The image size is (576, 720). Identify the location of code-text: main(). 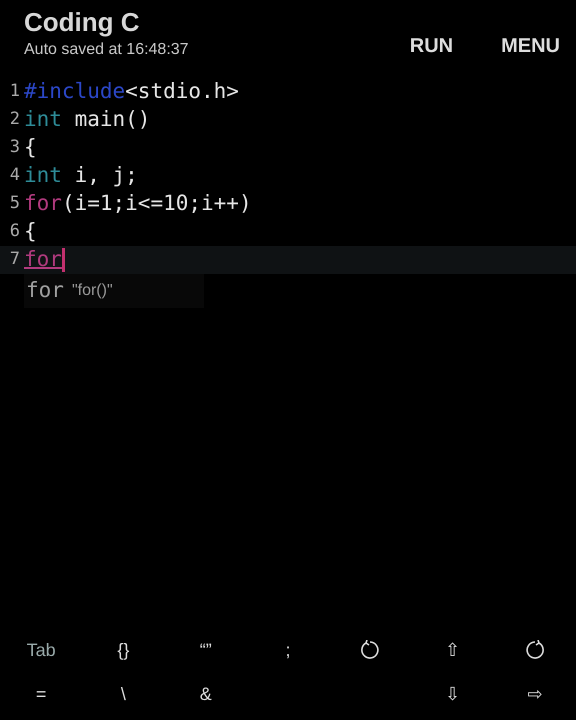
(112, 120).